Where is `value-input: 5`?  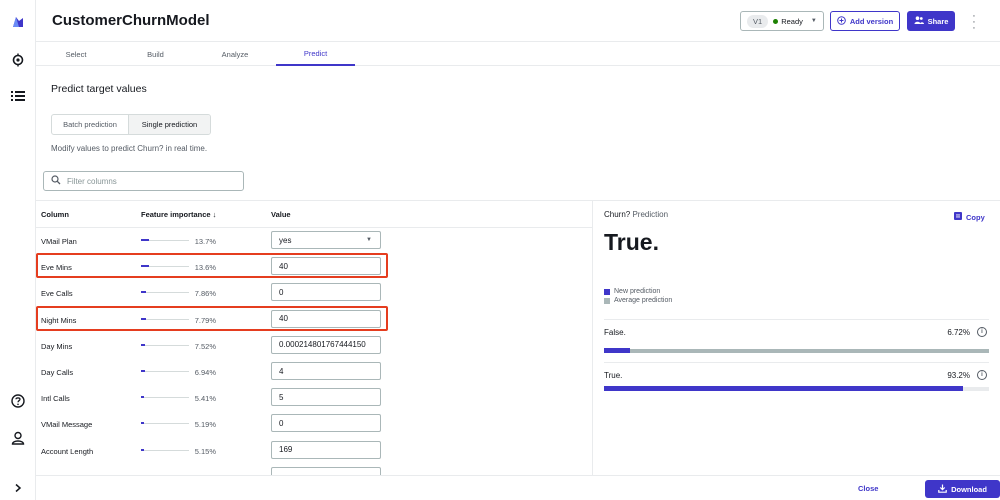
value-input: 5 is located at coordinates (326, 397).